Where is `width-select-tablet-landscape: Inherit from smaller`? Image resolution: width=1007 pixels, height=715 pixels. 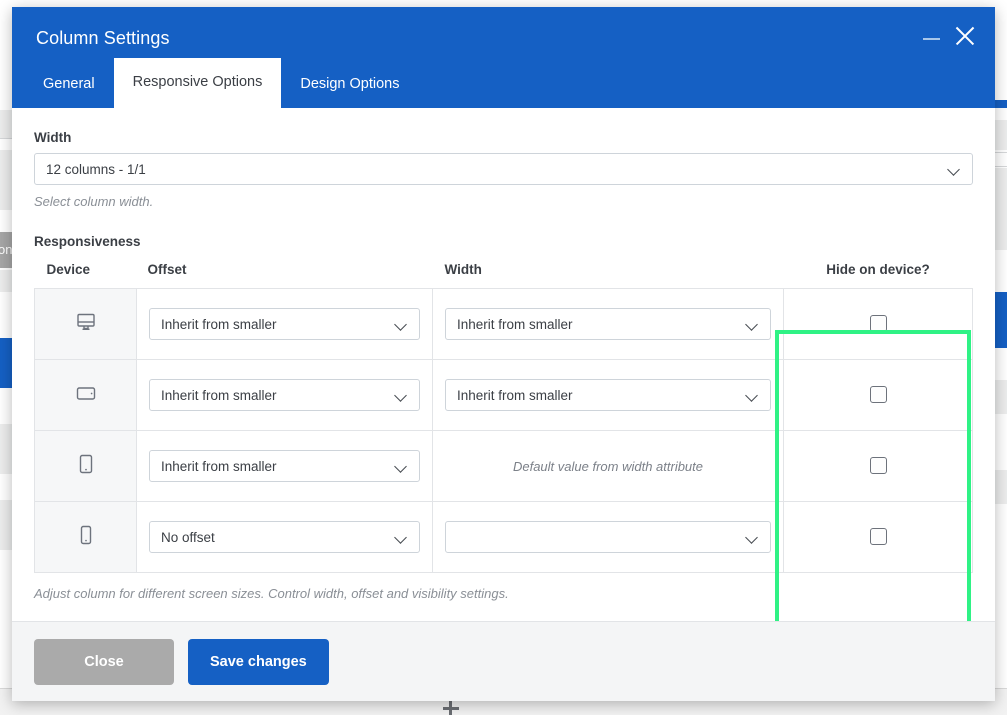
width-select-tablet-landscape: Inherit from smaller is located at coordinates (608, 395).